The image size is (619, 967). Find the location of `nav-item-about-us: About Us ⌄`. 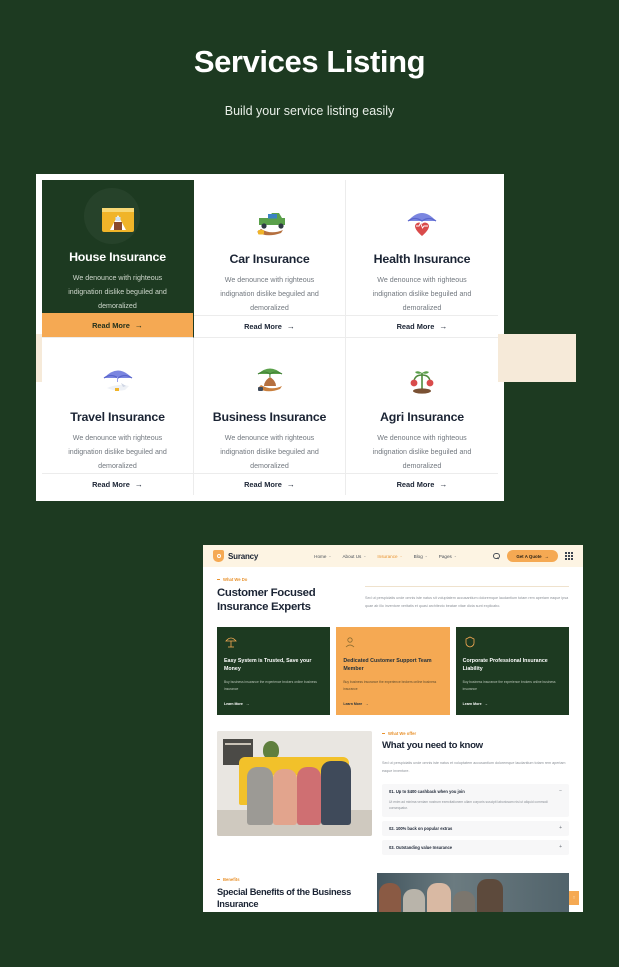

nav-item-about-us: About Us ⌄ is located at coordinates (354, 556).